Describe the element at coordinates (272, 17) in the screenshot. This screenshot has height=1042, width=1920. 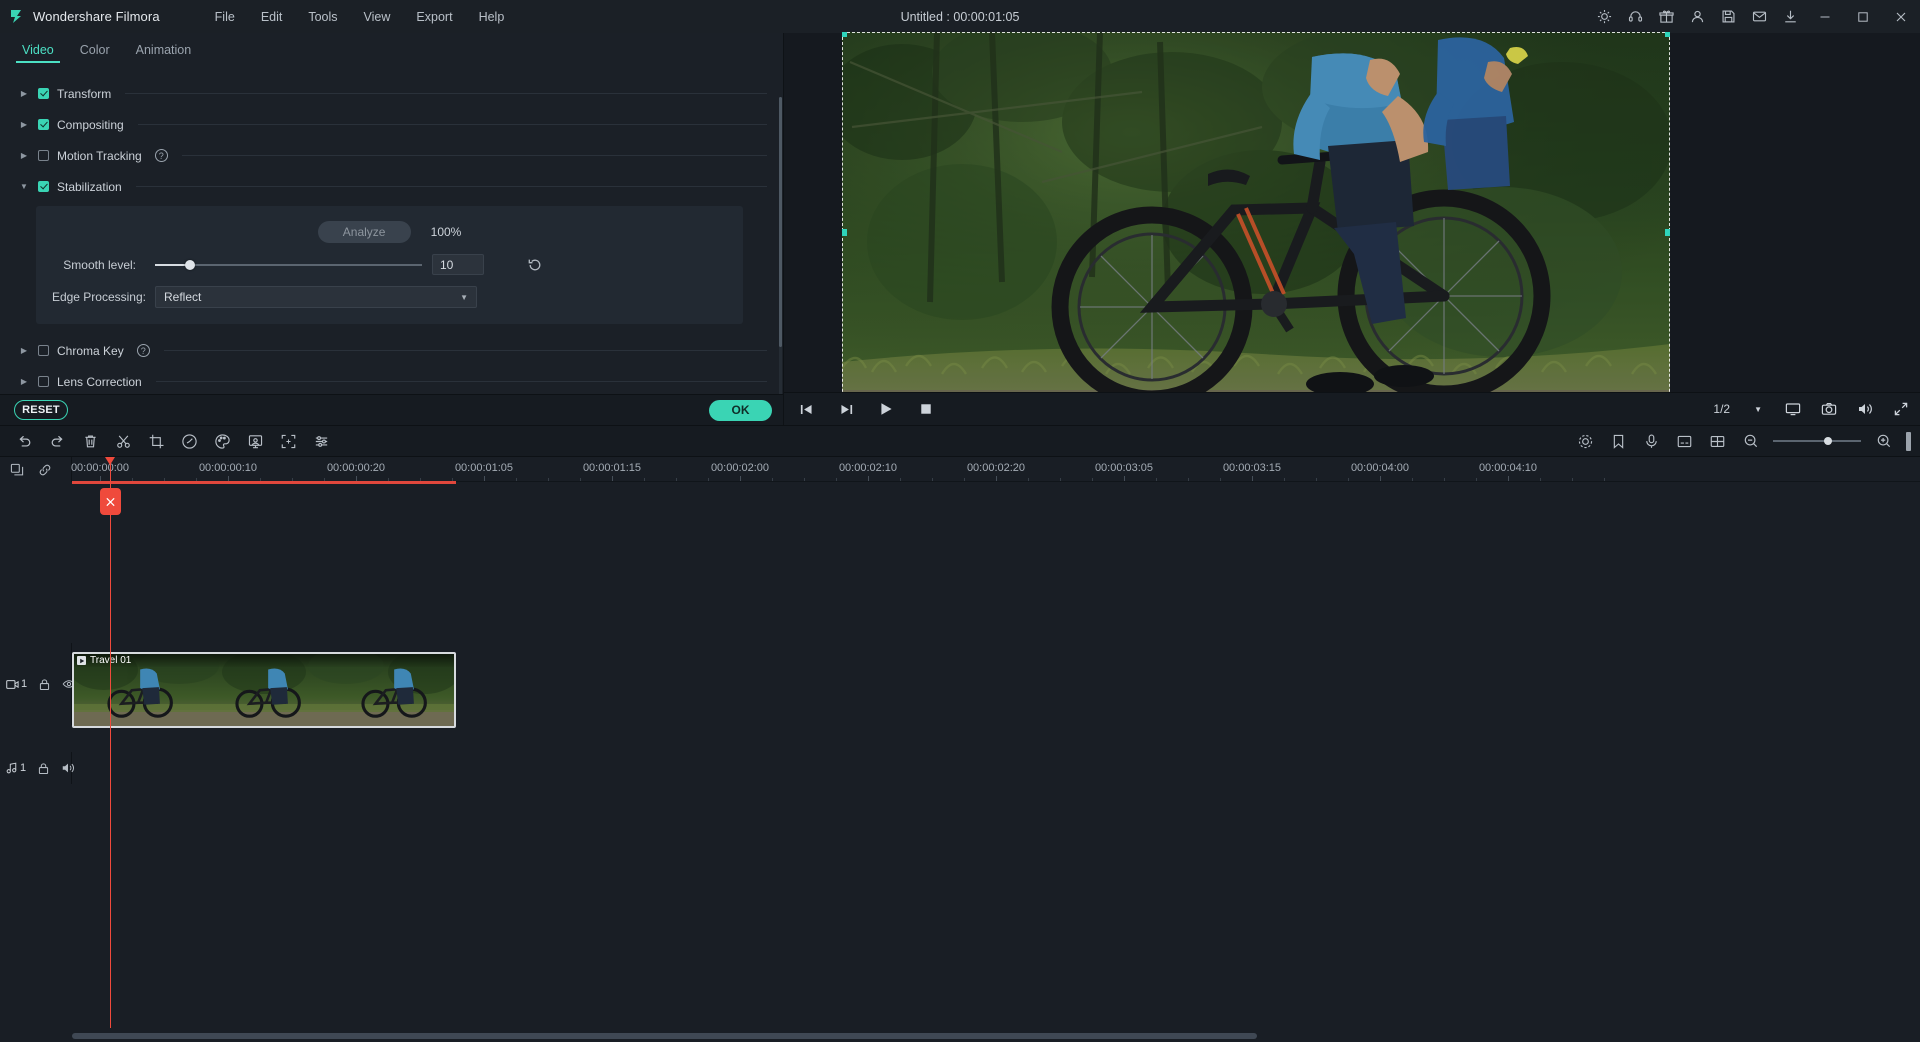
I see `menu-edit: Edit` at that location.